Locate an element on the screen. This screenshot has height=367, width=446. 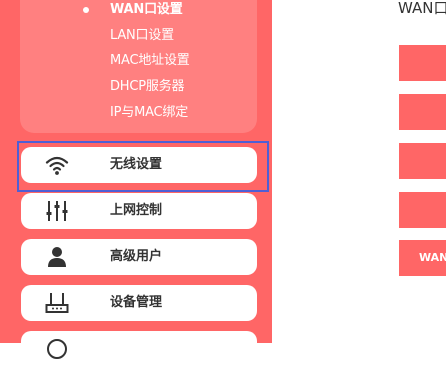
router-icon is located at coordinates (57, 303).